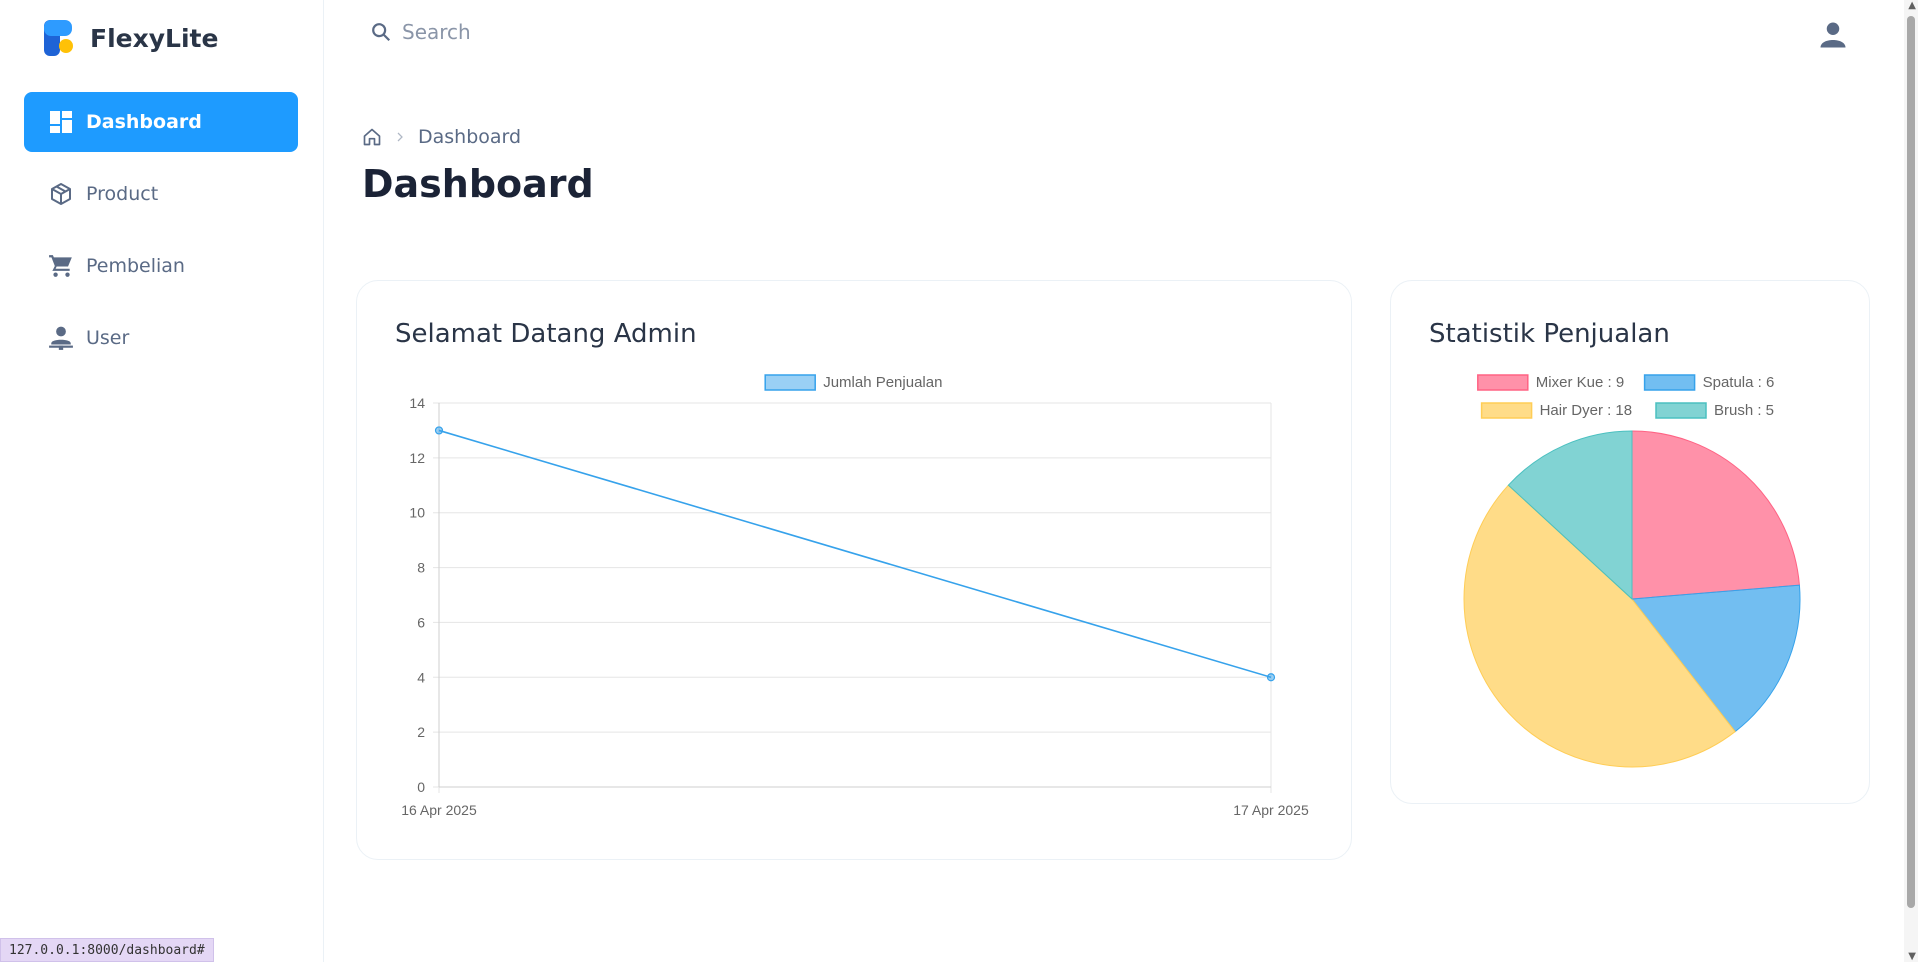  What do you see at coordinates (478, 184) in the screenshot?
I see `page-title: Dashboard` at bounding box center [478, 184].